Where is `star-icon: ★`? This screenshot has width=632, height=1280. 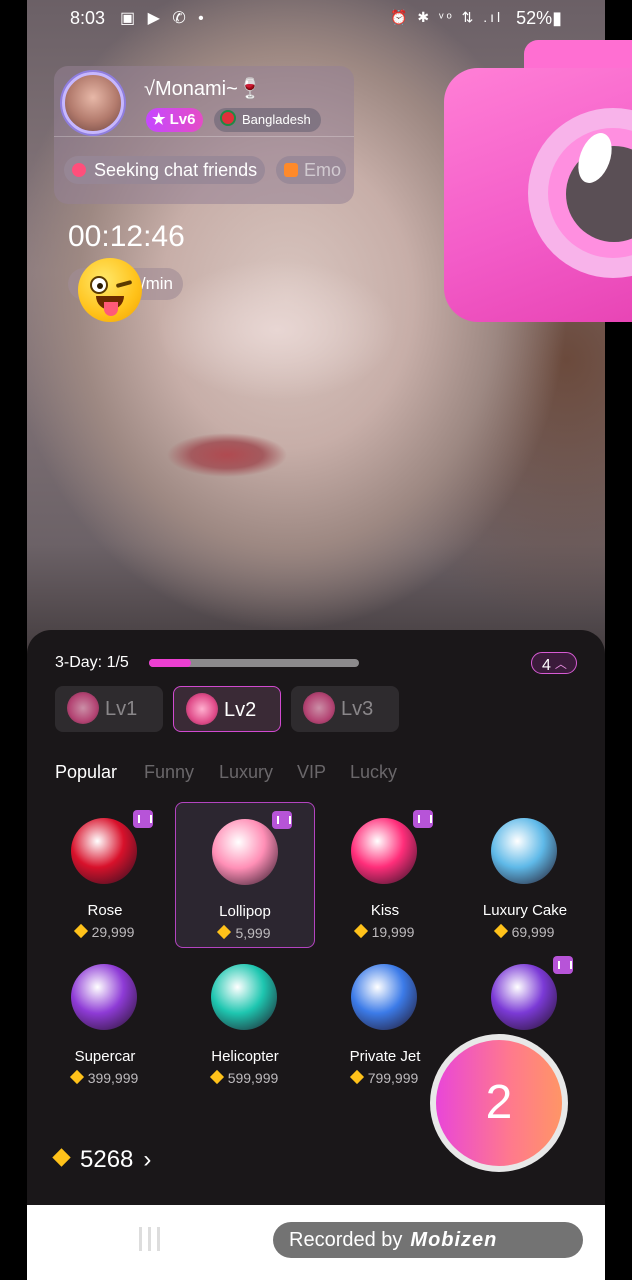
star-icon: ★ is located at coordinates (159, 119).